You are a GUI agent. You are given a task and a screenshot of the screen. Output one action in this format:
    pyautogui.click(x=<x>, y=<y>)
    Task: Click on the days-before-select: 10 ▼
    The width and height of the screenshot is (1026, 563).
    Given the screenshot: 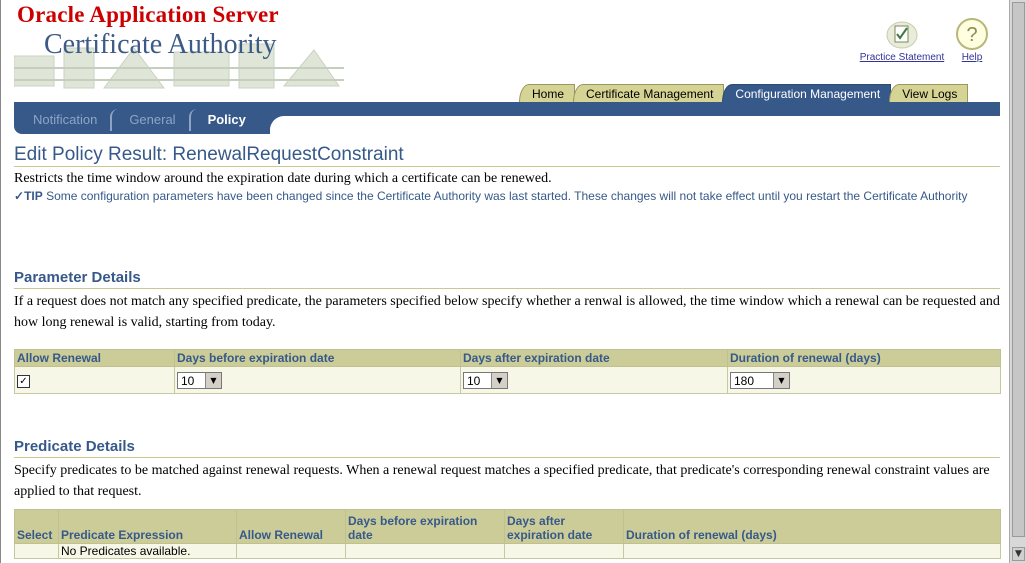 What is the action you would take?
    pyautogui.click(x=199, y=380)
    